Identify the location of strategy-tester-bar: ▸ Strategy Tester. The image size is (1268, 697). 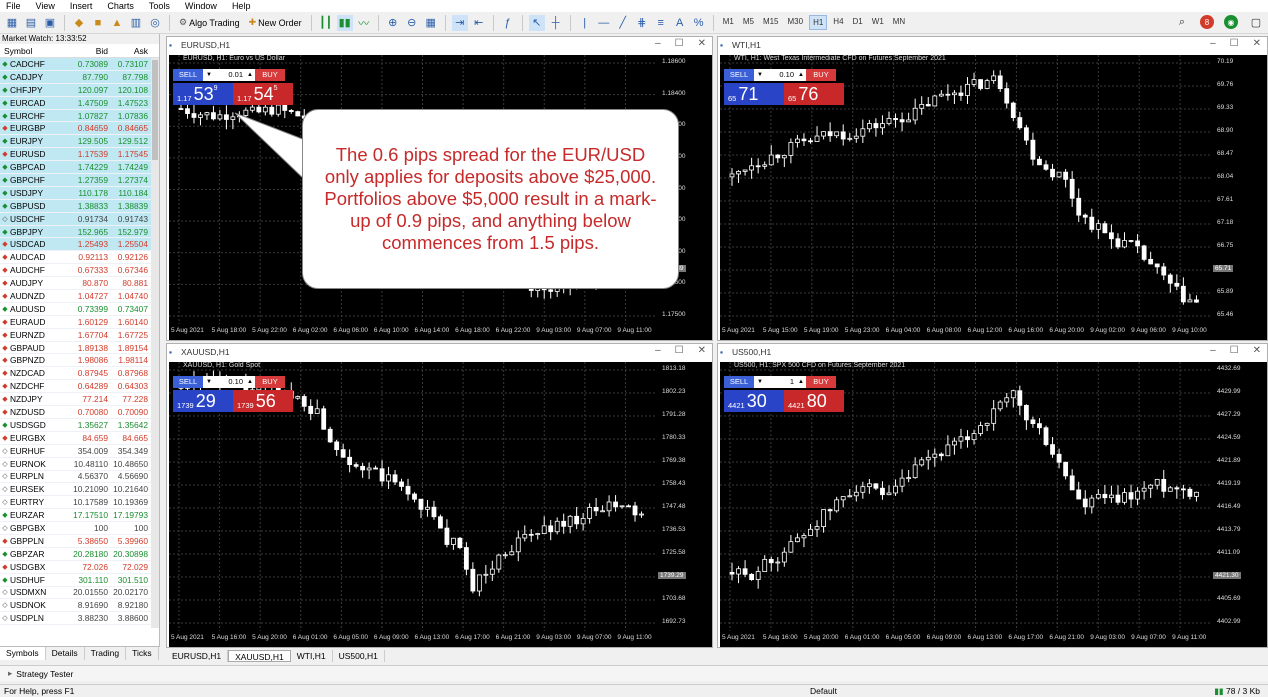
(634, 673).